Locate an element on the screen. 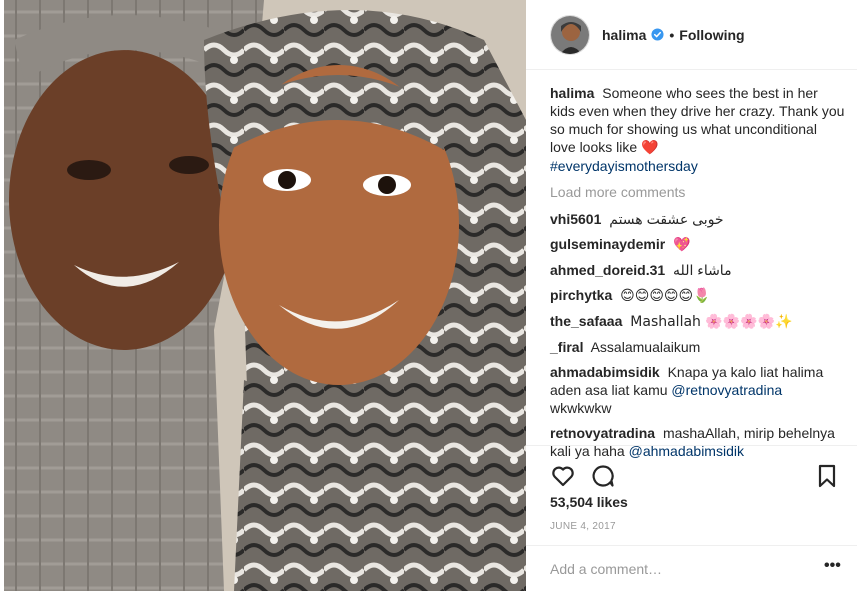  post-header: halima • Following is located at coordinates (691, 35).